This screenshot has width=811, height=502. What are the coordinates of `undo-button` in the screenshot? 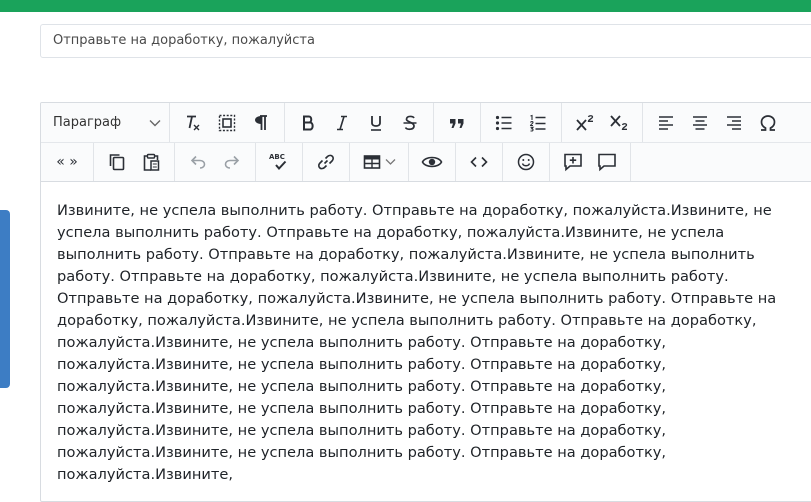 It's located at (198, 162).